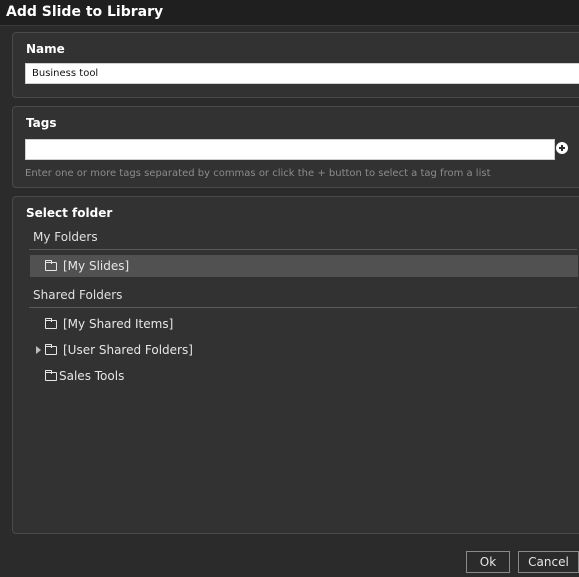 The height and width of the screenshot is (577, 579). What do you see at coordinates (562, 148) in the screenshot?
I see `plus-circle-icon` at bounding box center [562, 148].